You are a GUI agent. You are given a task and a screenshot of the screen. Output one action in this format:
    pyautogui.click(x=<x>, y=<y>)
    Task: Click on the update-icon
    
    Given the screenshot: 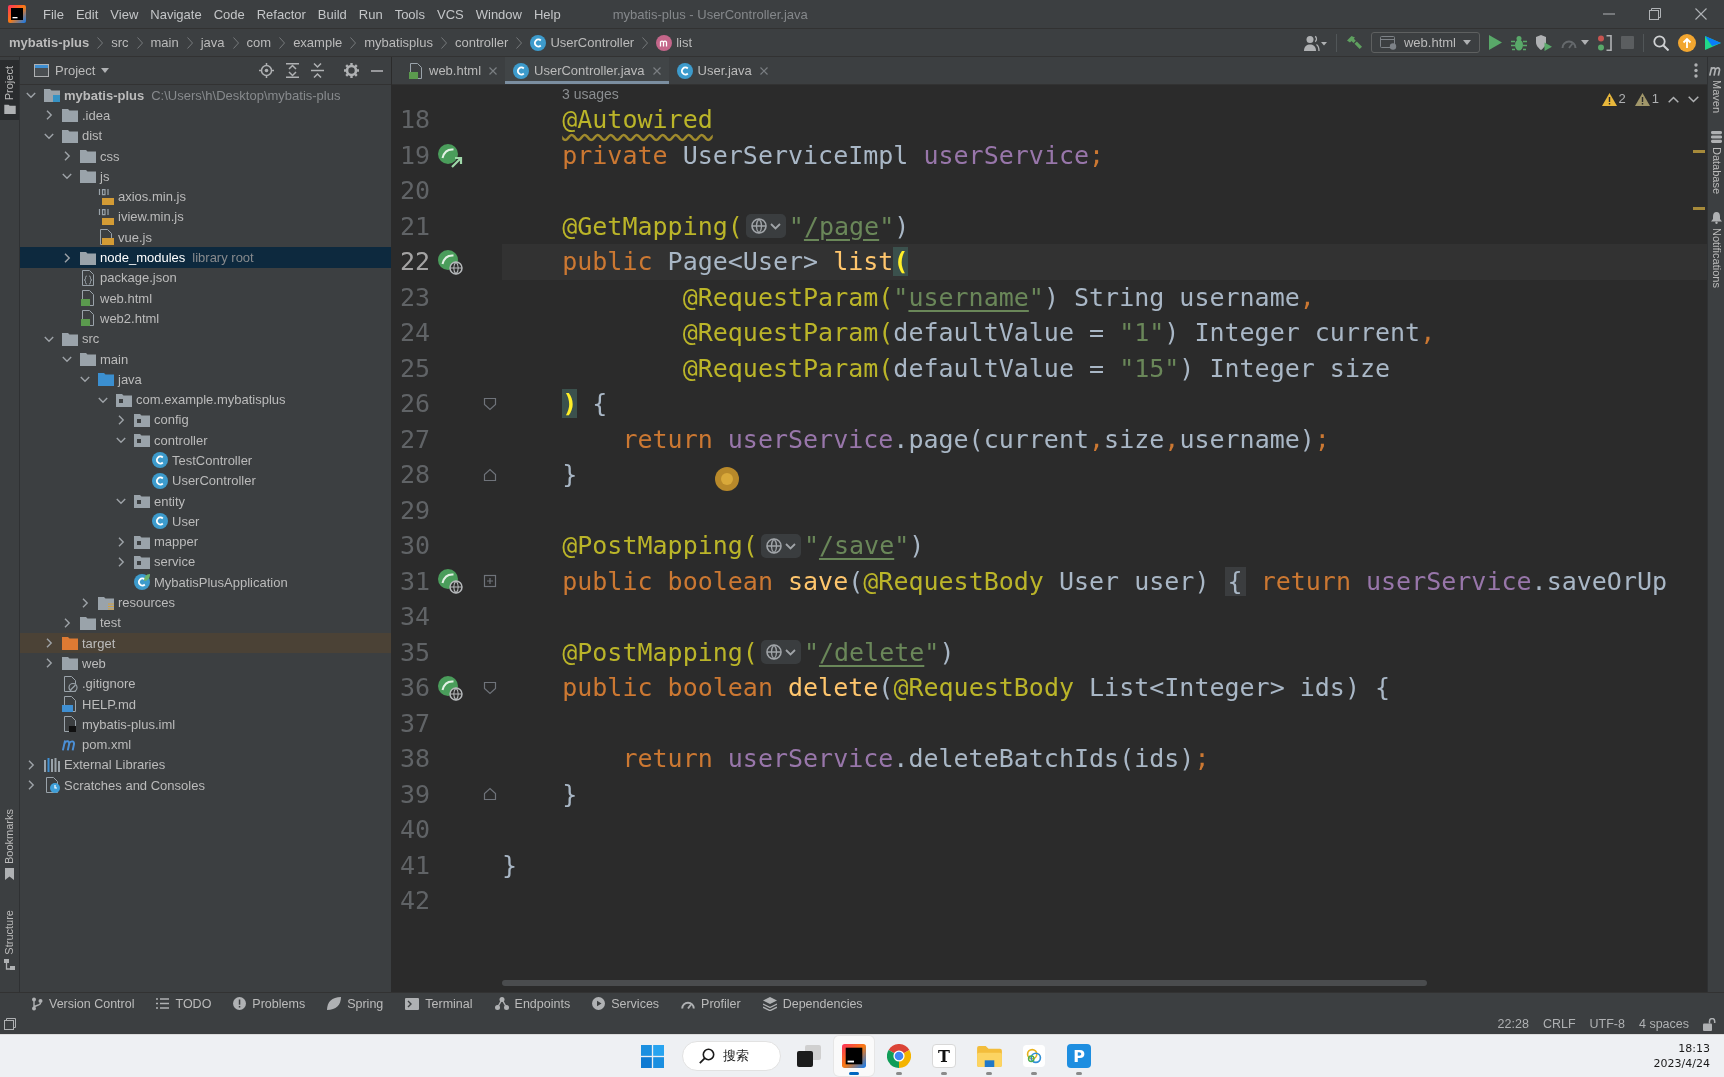 What is the action you would take?
    pyautogui.click(x=1687, y=42)
    